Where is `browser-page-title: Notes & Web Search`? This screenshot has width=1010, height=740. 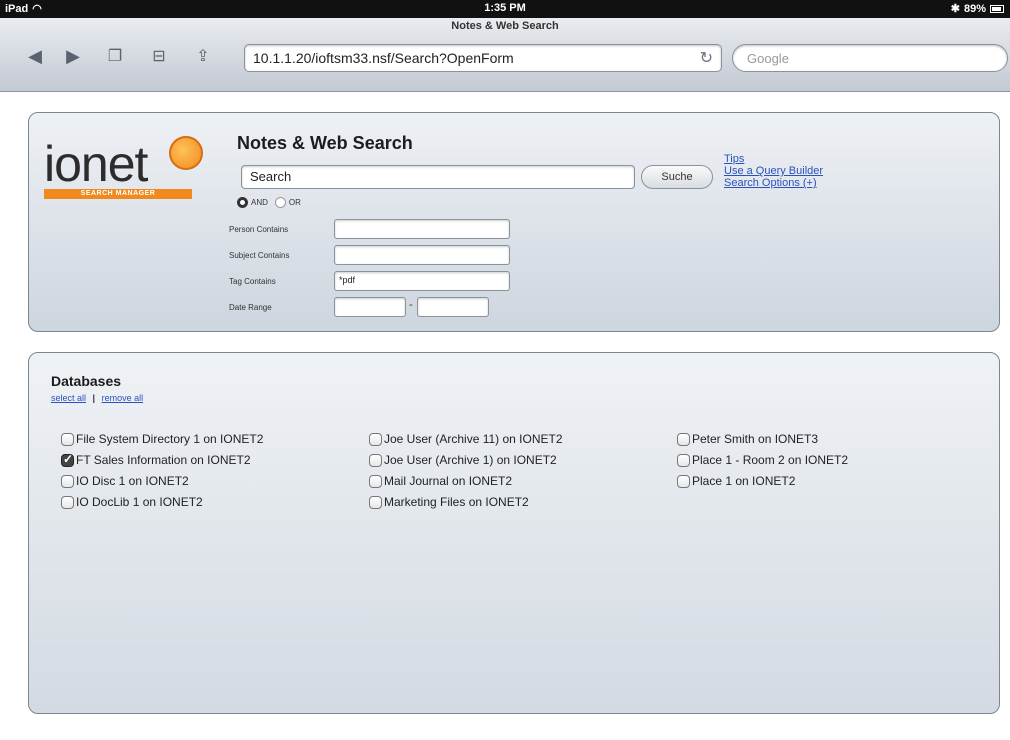
browser-page-title: Notes & Web Search is located at coordinates (505, 26).